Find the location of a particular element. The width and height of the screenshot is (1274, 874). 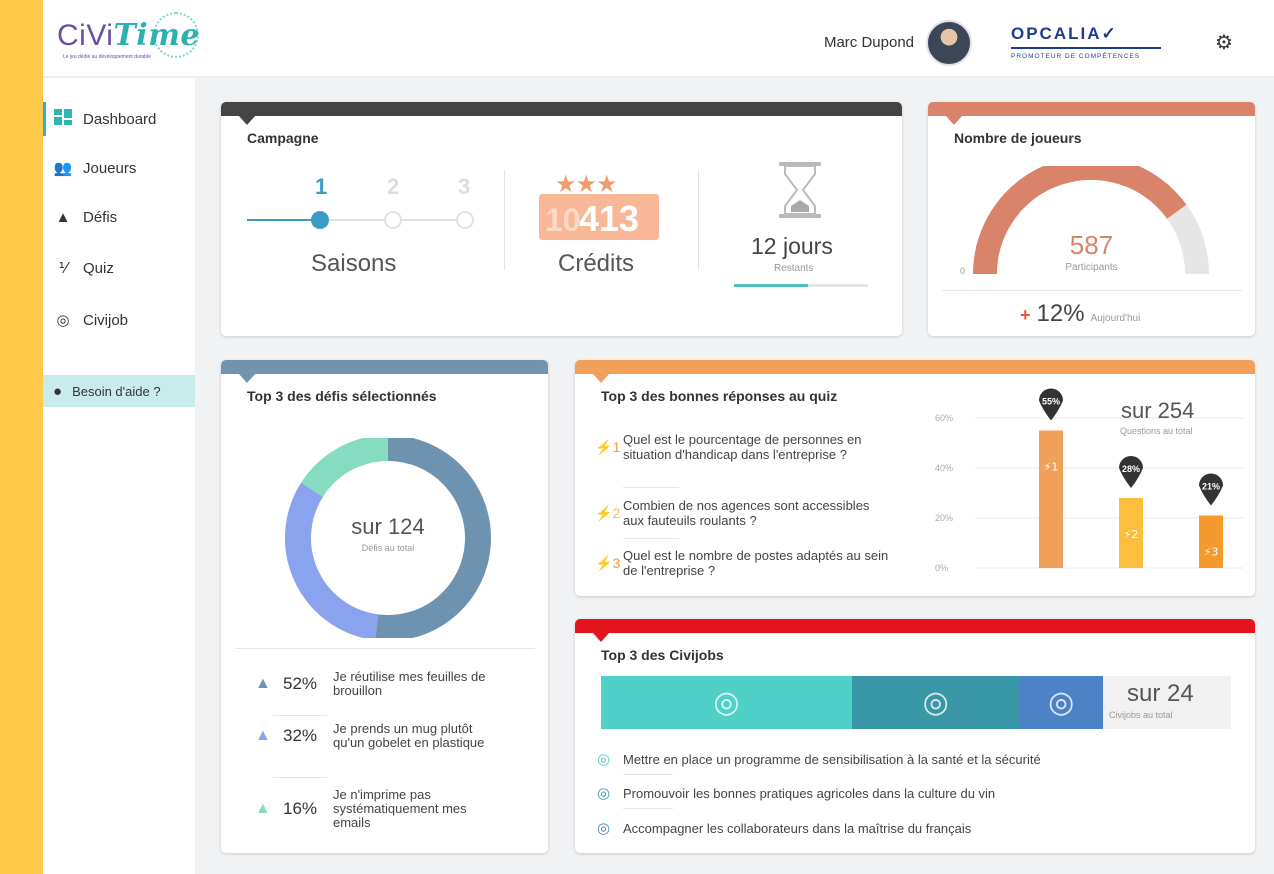

civijobs-stacked-bar: ◎ ◎ ◎ is located at coordinates (852, 702).